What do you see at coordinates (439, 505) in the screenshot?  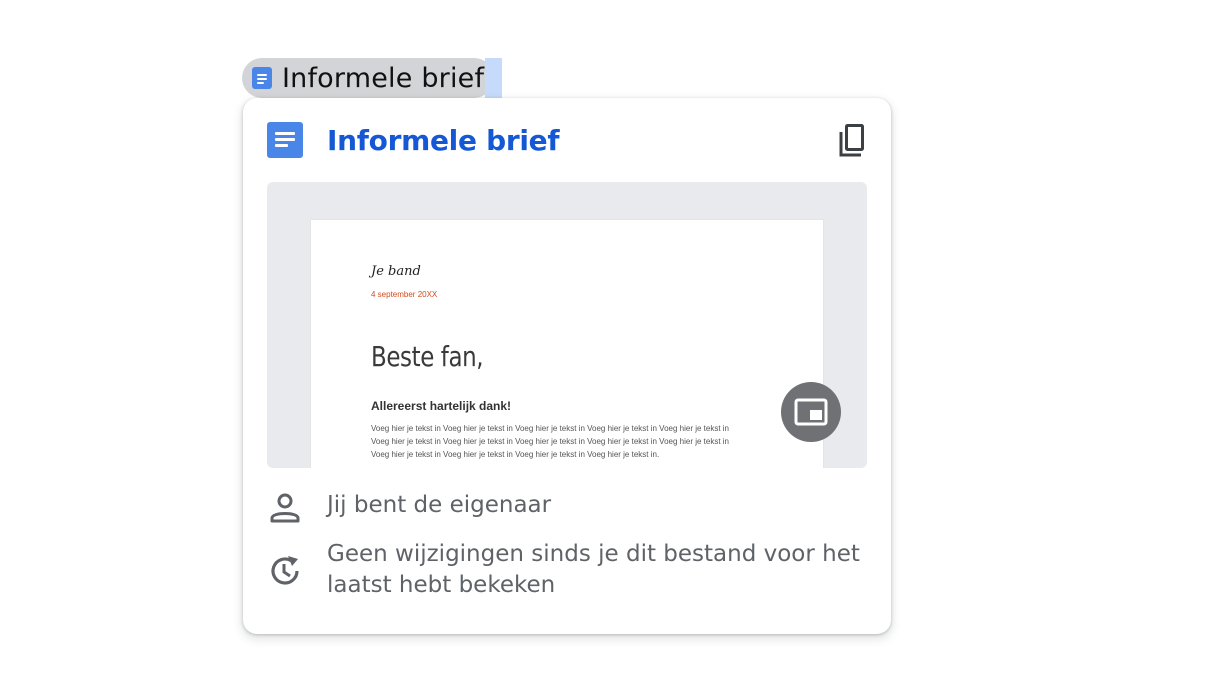 I see `owner-text: Jij bent de eigenaar` at bounding box center [439, 505].